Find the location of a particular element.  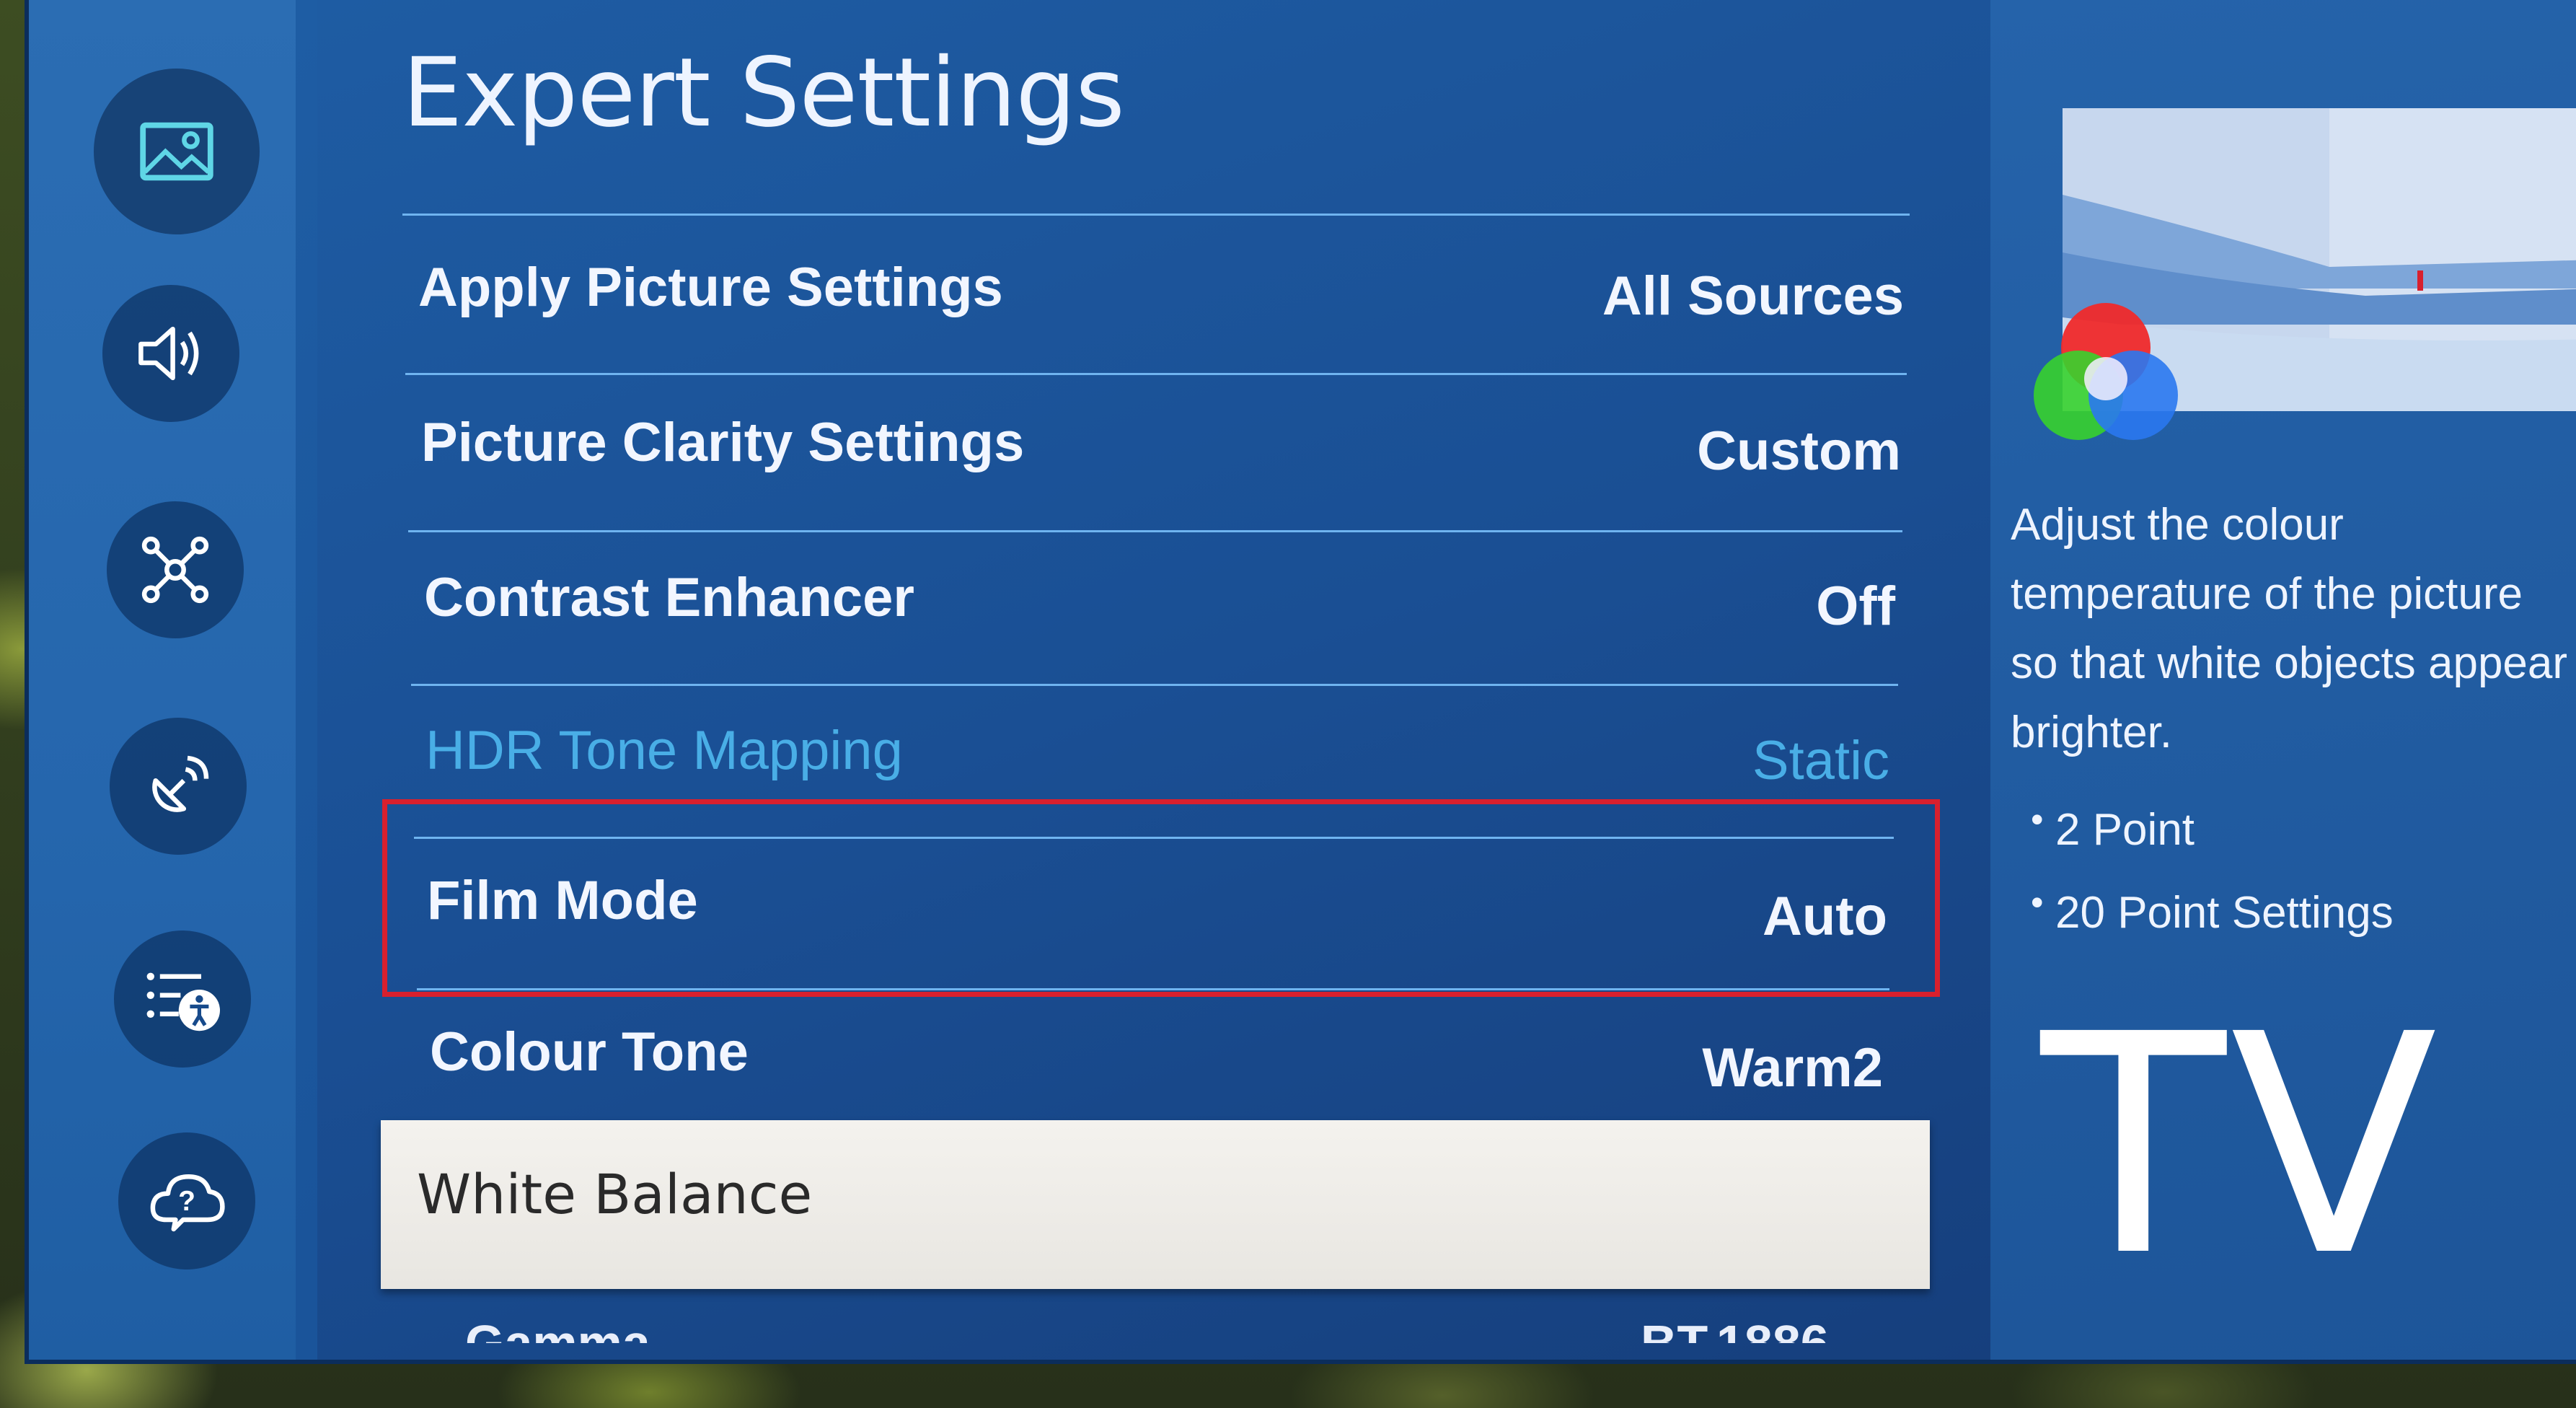

setting-row-white-balance: White Balance is located at coordinates (1155, 1205).